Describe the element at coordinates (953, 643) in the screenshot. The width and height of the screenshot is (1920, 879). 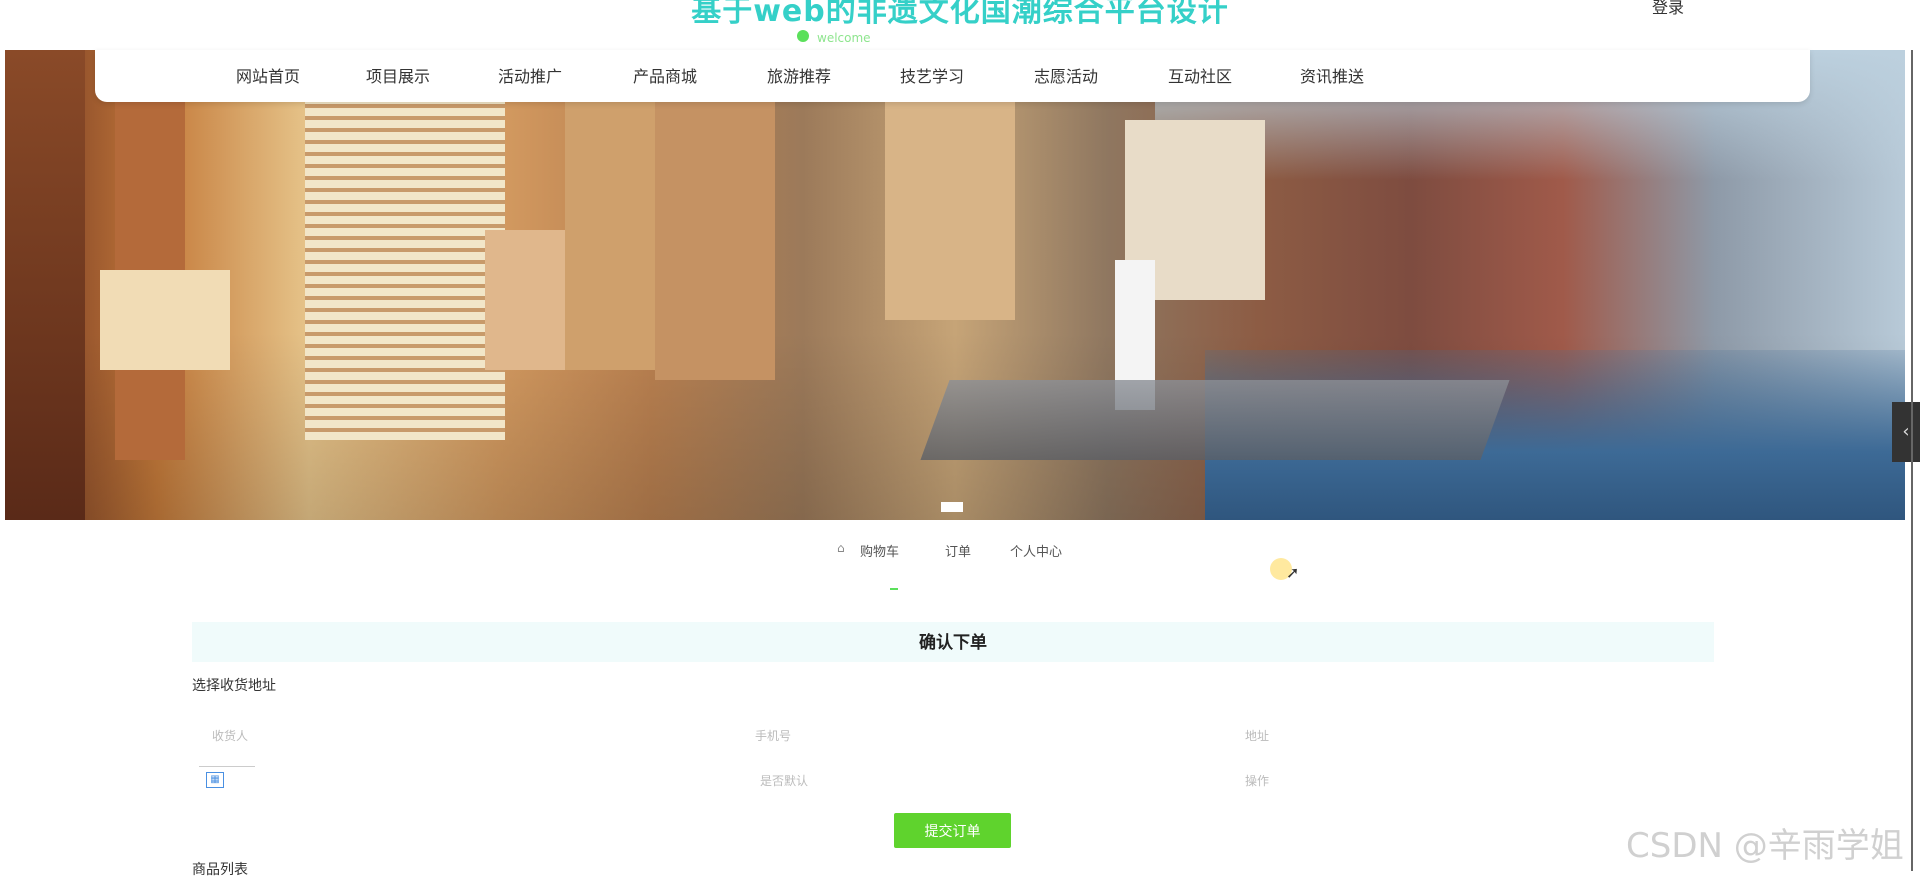
I see `confirm-order-title: 确认下单` at that location.